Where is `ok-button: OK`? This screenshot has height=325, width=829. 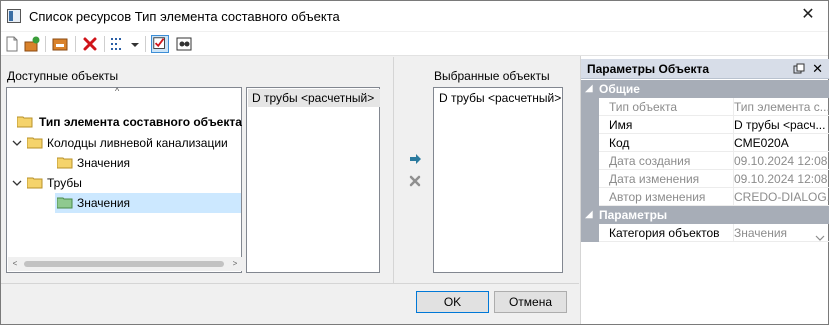 ok-button: OK is located at coordinates (452, 302).